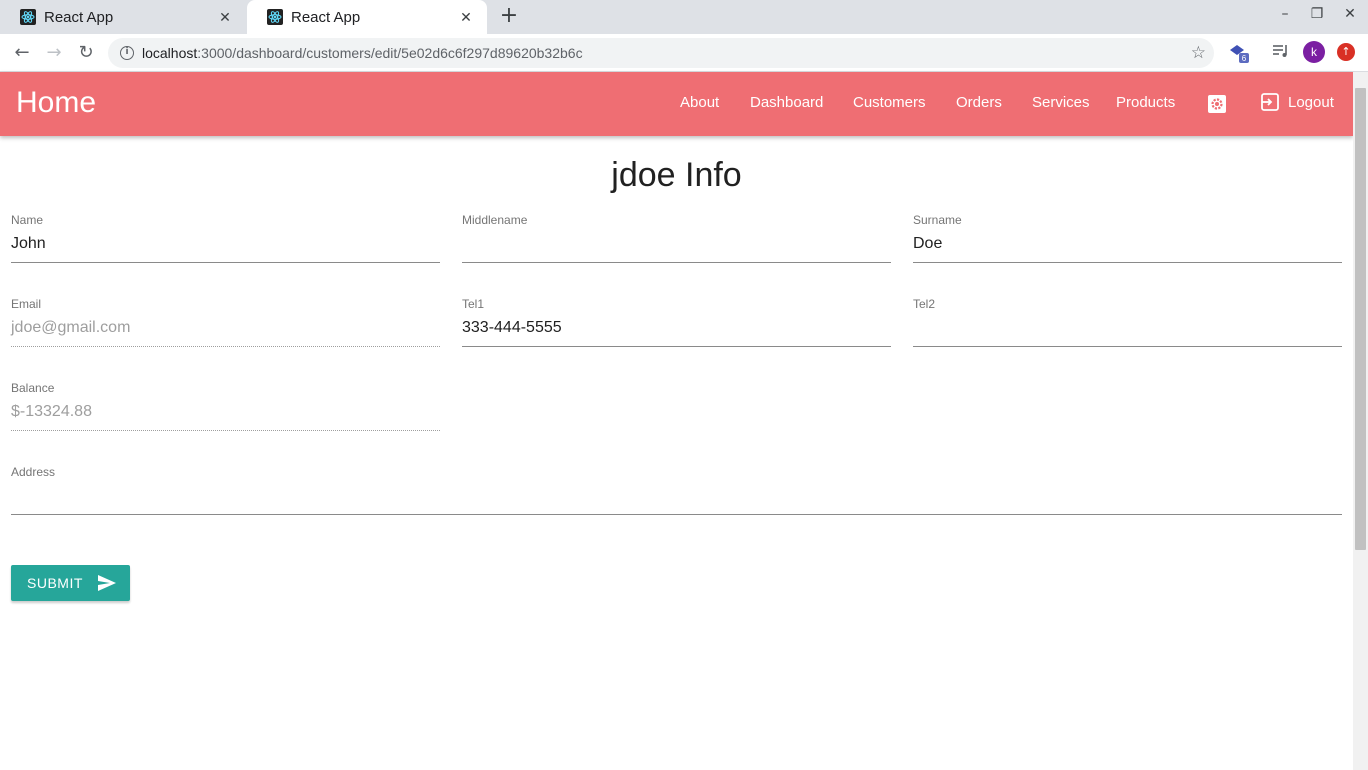 The image size is (1368, 770). I want to click on send-icon, so click(106, 583).